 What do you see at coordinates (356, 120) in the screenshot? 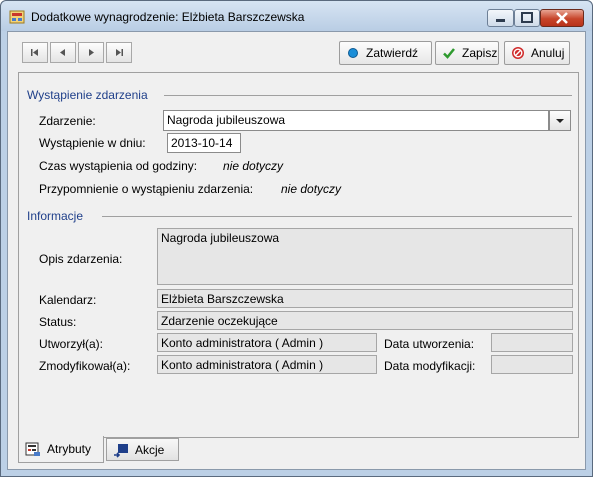
I see `event-select: Nagroda jubileuszowa` at bounding box center [356, 120].